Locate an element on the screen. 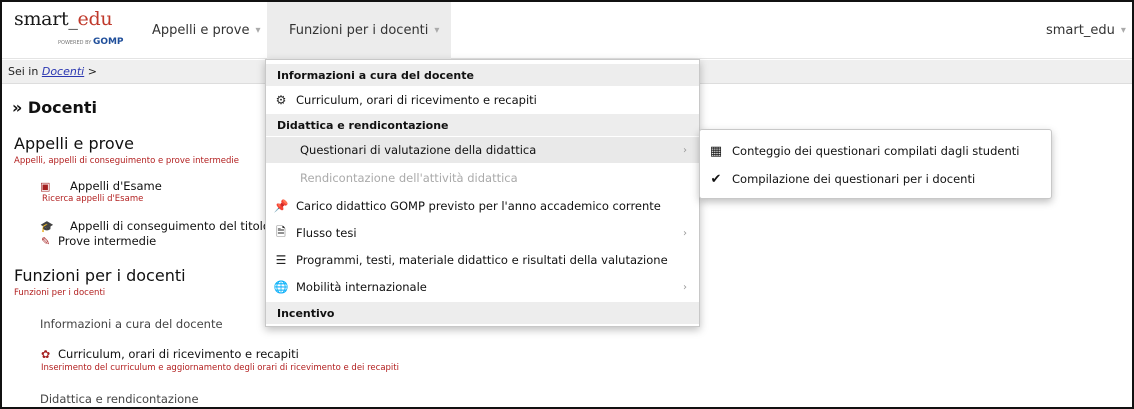 Image resolution: width=1134 pixels, height=409 pixels. globe-icon: 🌐 is located at coordinates (281, 287).